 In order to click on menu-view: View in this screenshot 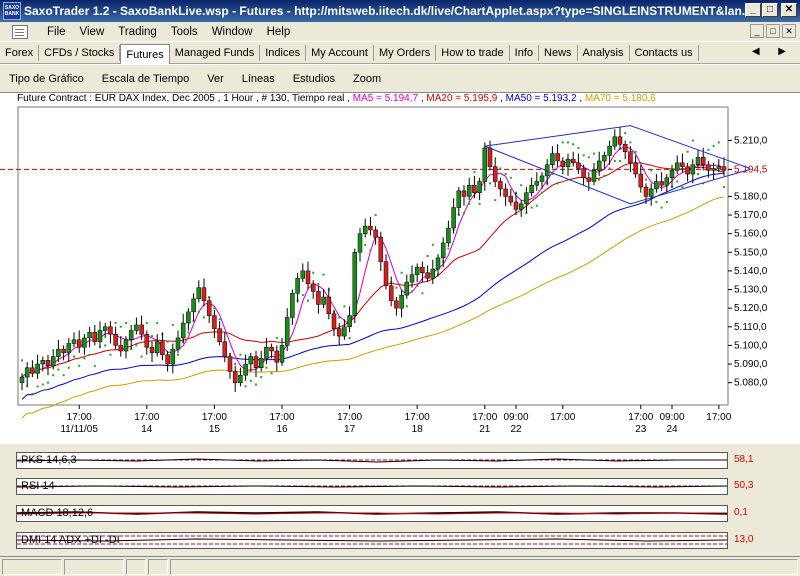, I will do `click(92, 32)`.